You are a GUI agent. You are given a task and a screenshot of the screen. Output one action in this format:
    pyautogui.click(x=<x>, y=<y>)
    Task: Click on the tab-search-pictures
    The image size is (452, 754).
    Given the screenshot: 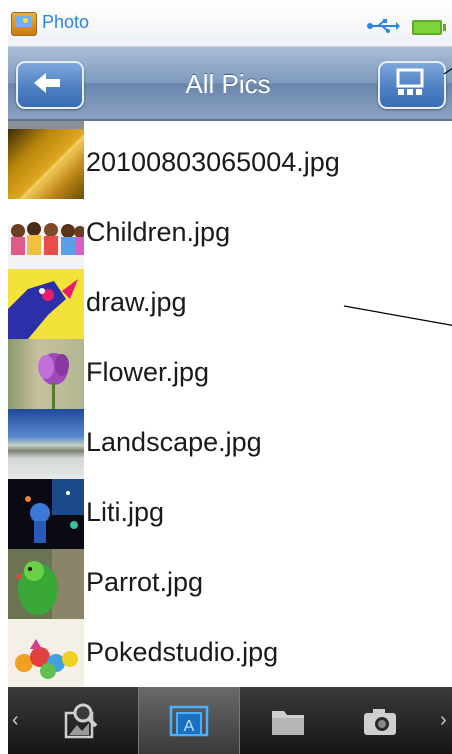 What is the action you would take?
    pyautogui.click(x=82, y=720)
    